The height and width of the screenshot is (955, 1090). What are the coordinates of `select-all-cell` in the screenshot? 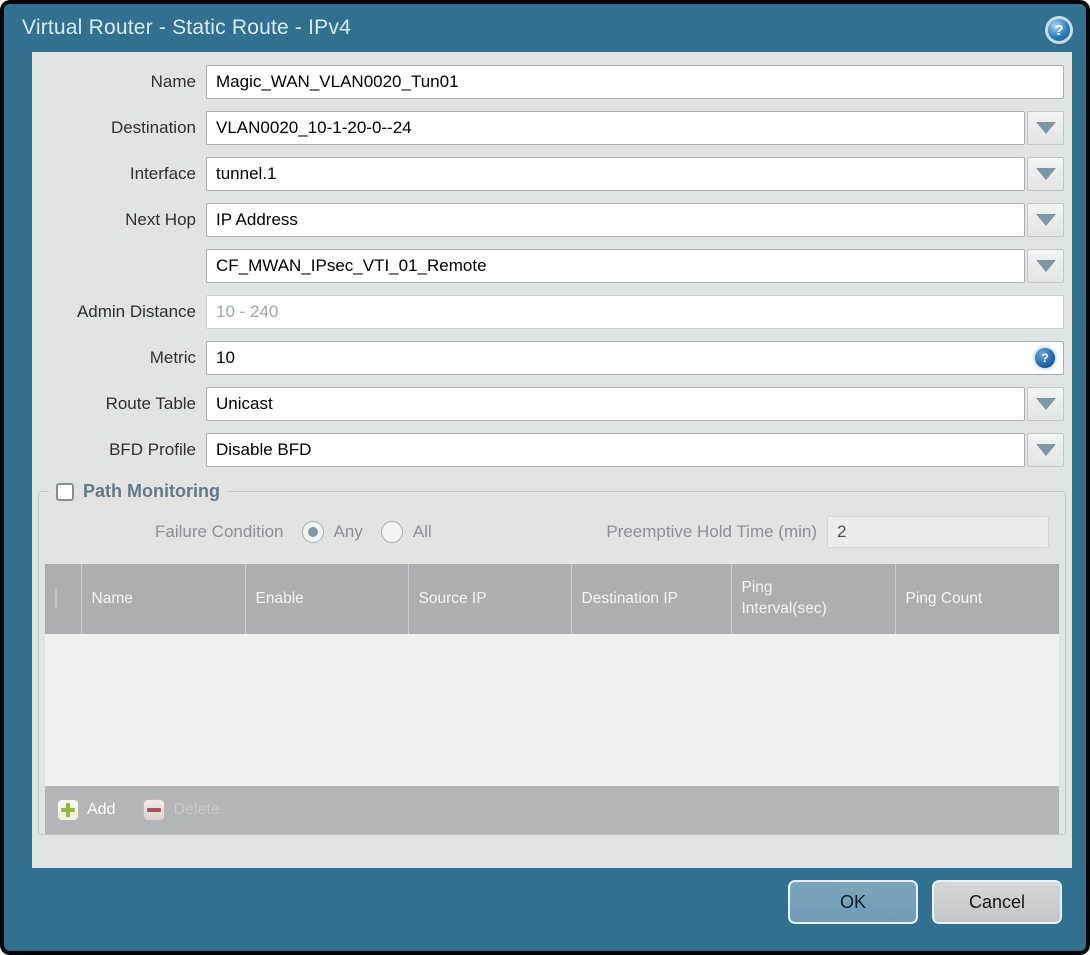 It's located at (63, 599).